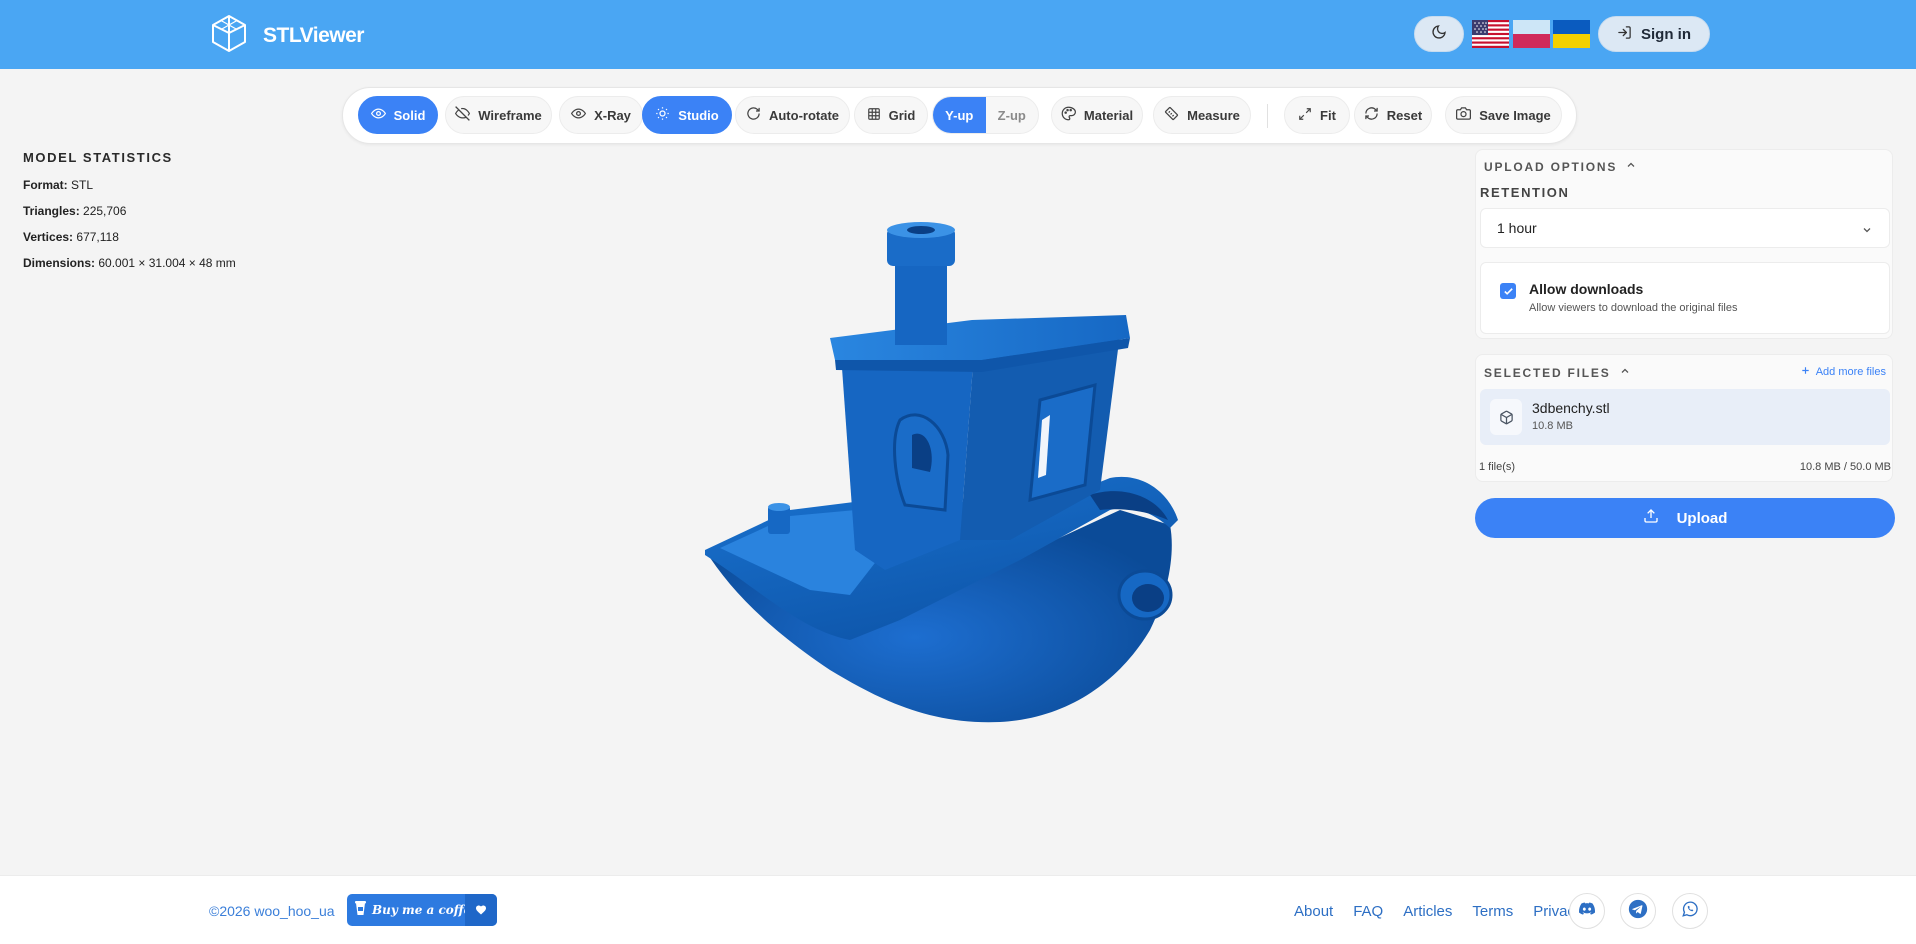 The height and width of the screenshot is (944, 1916). I want to click on discord-icon, so click(1587, 911).